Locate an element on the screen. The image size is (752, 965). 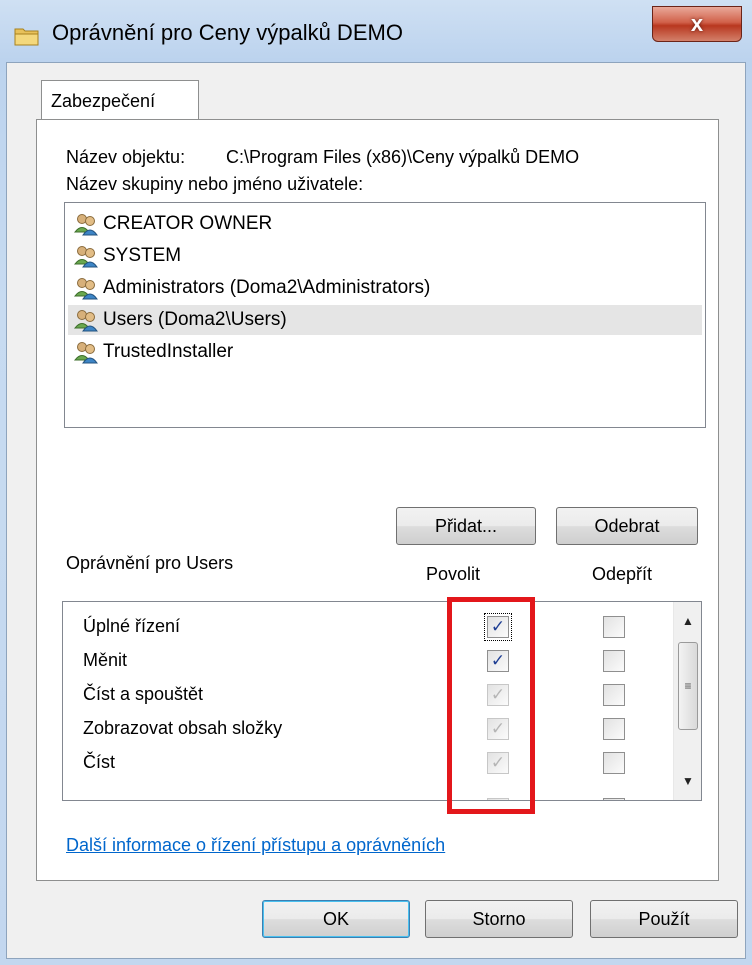
ok-button: OK is located at coordinates (336, 919).